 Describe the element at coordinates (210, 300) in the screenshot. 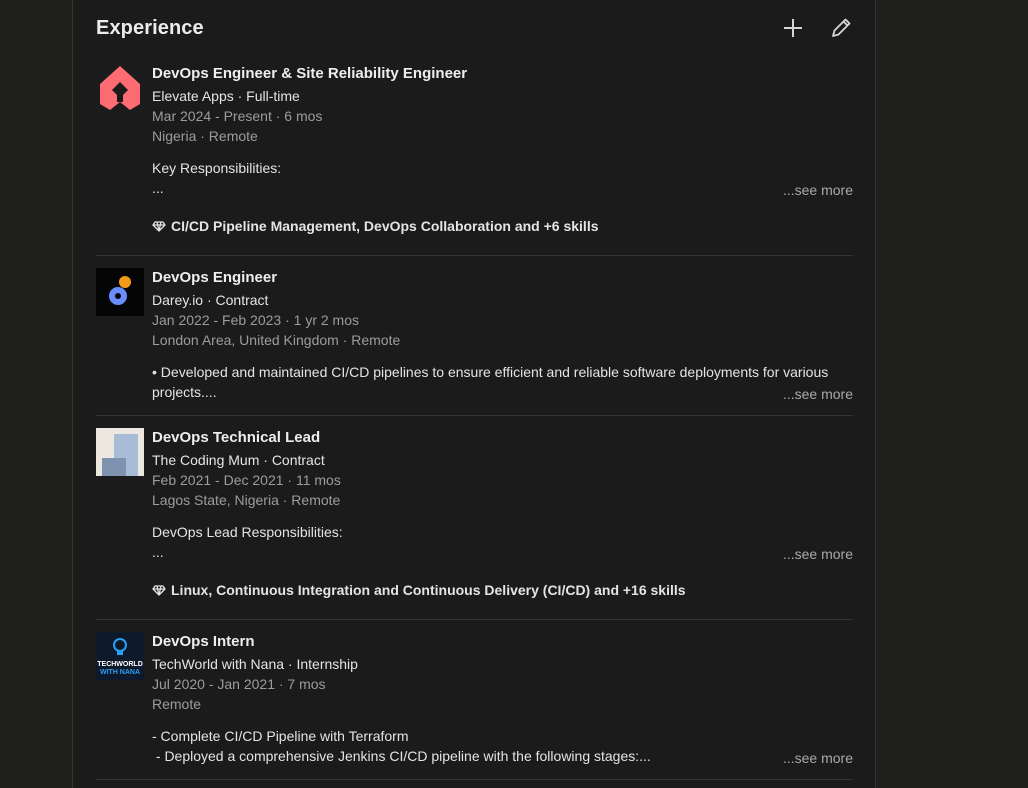

I see `company-name: Darey.io · Contract` at that location.